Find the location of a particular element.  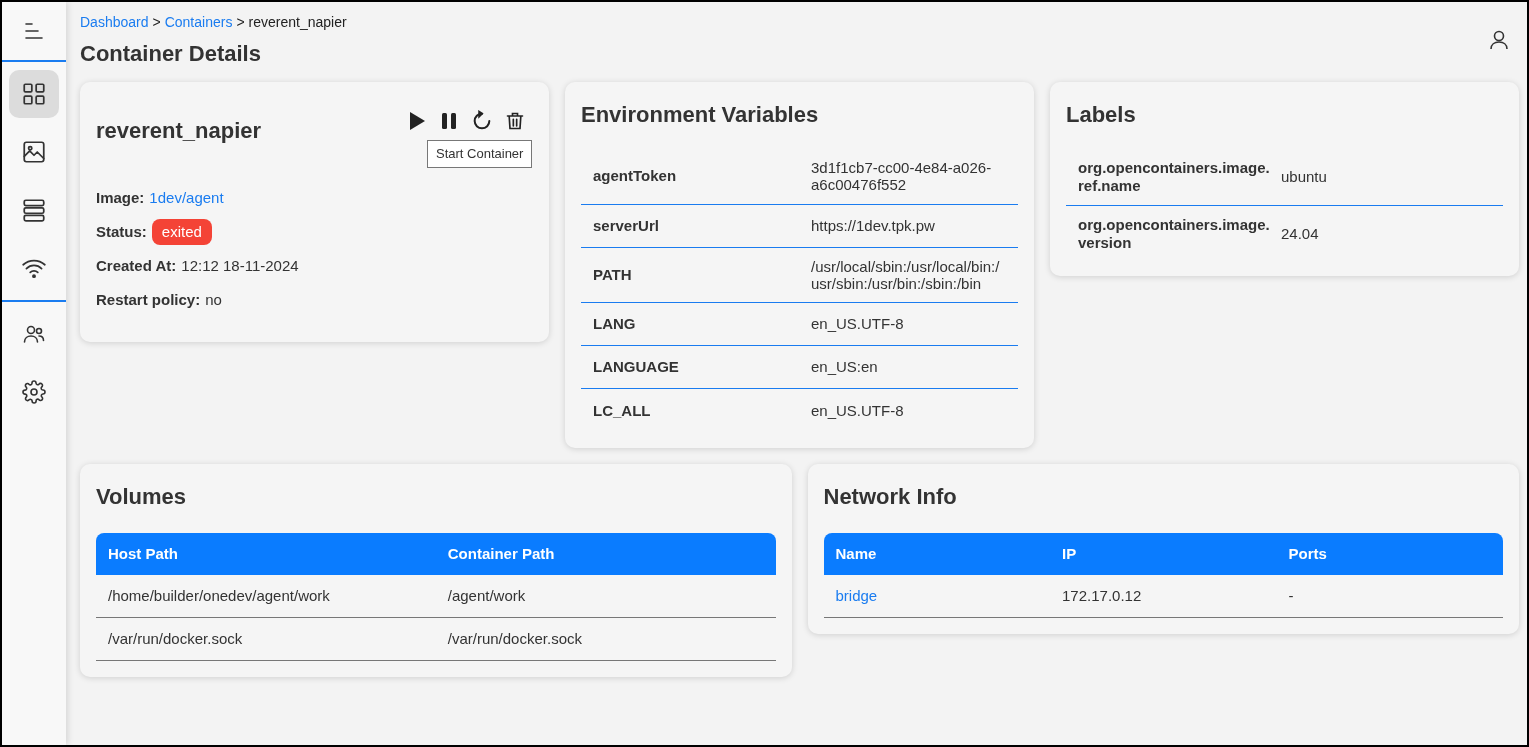

sidebar-grid-item is located at coordinates (34, 94).